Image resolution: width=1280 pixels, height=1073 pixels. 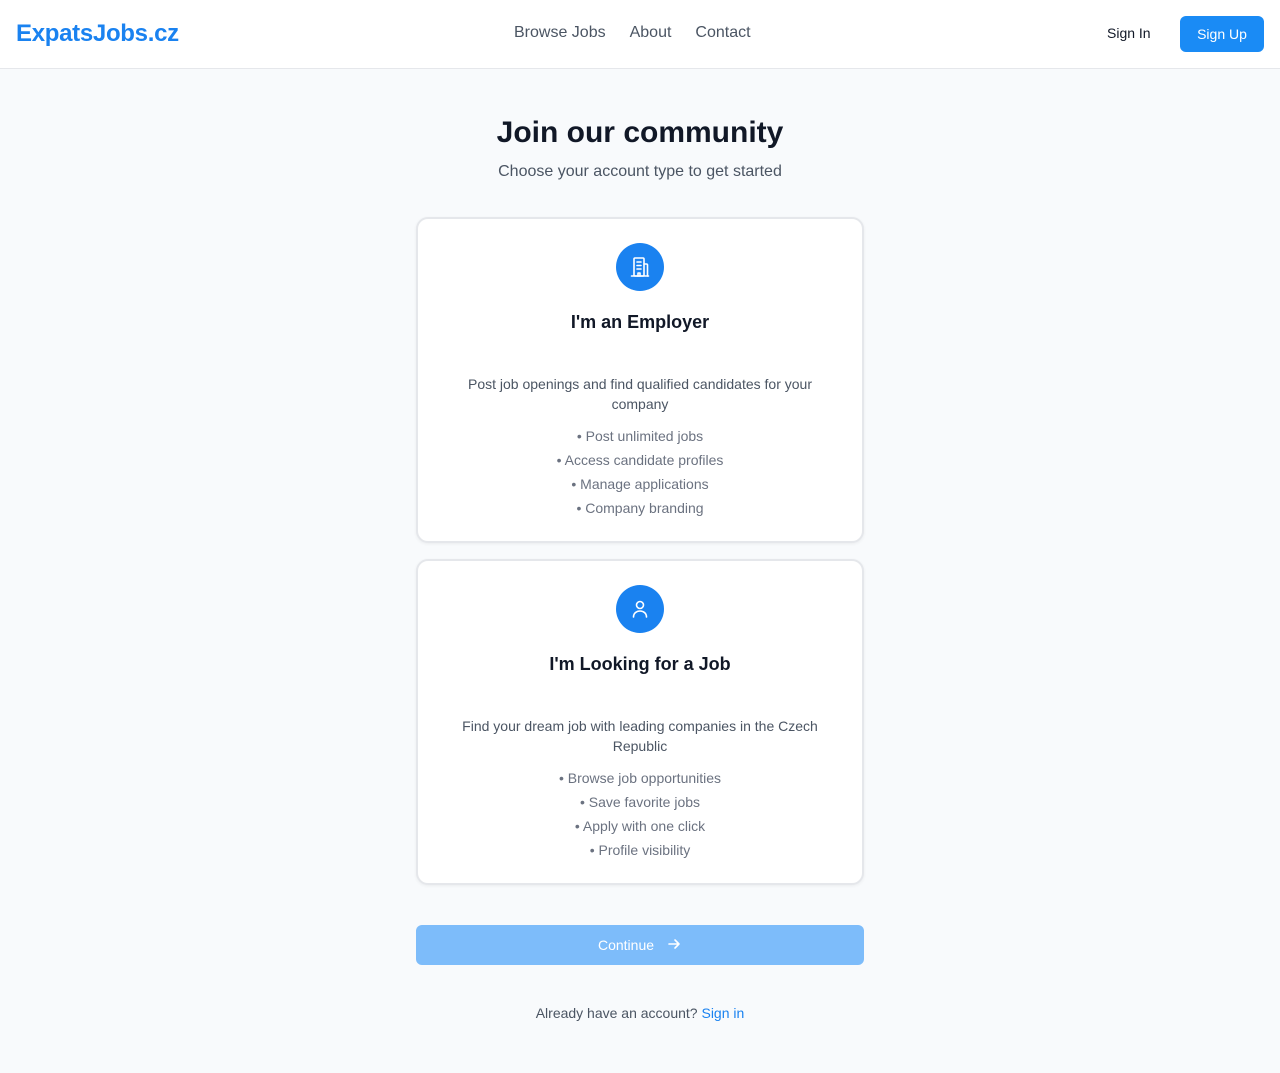 What do you see at coordinates (640, 826) in the screenshot?
I see `list-item: • Apply with one click` at bounding box center [640, 826].